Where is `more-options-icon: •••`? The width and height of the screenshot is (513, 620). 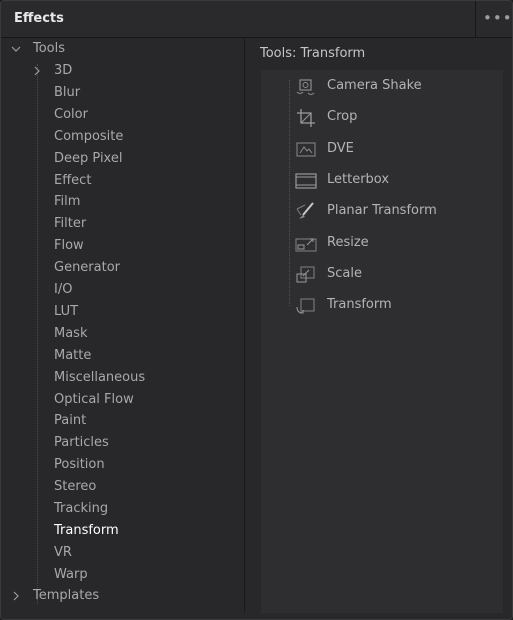 more-options-icon: ••• is located at coordinates (497, 19).